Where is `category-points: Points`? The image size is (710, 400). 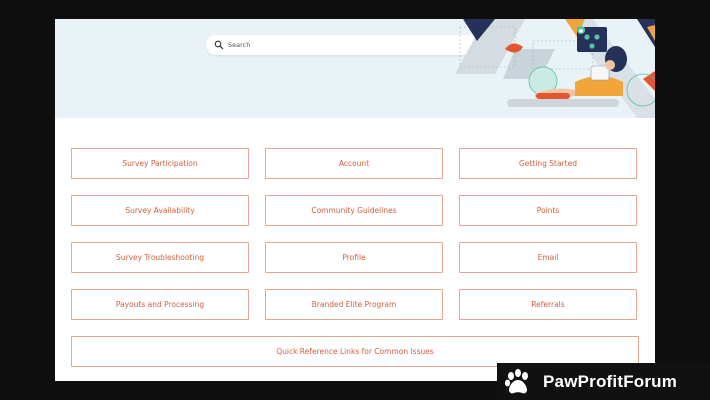 category-points: Points is located at coordinates (548, 210).